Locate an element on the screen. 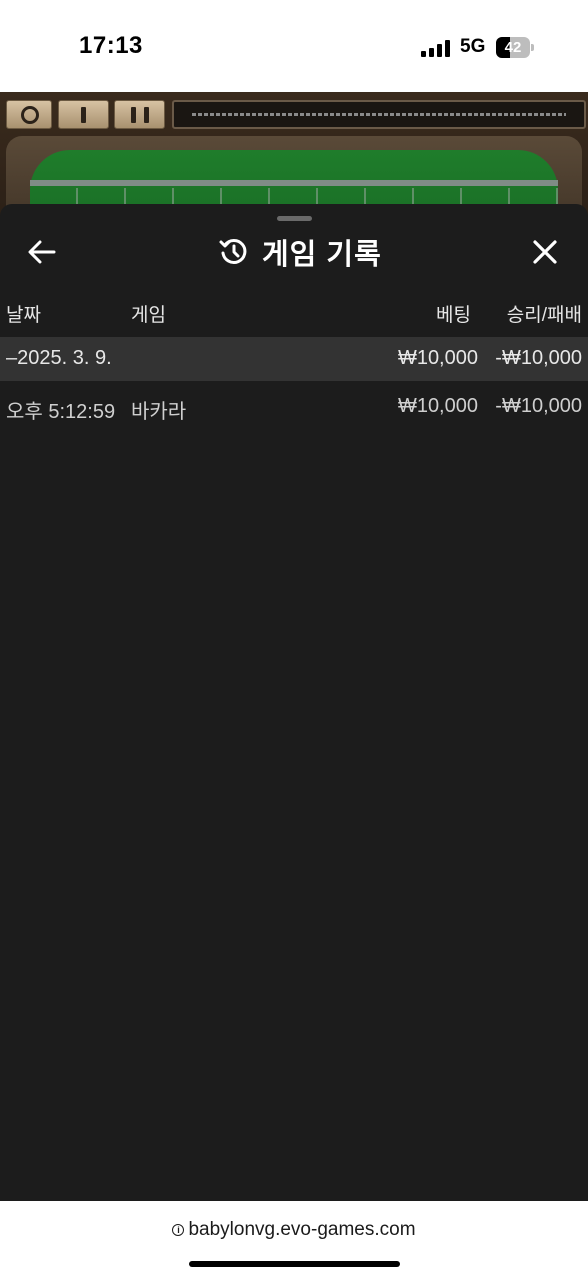 The image size is (588, 1280). game-control-single-bar-button is located at coordinates (83, 114).